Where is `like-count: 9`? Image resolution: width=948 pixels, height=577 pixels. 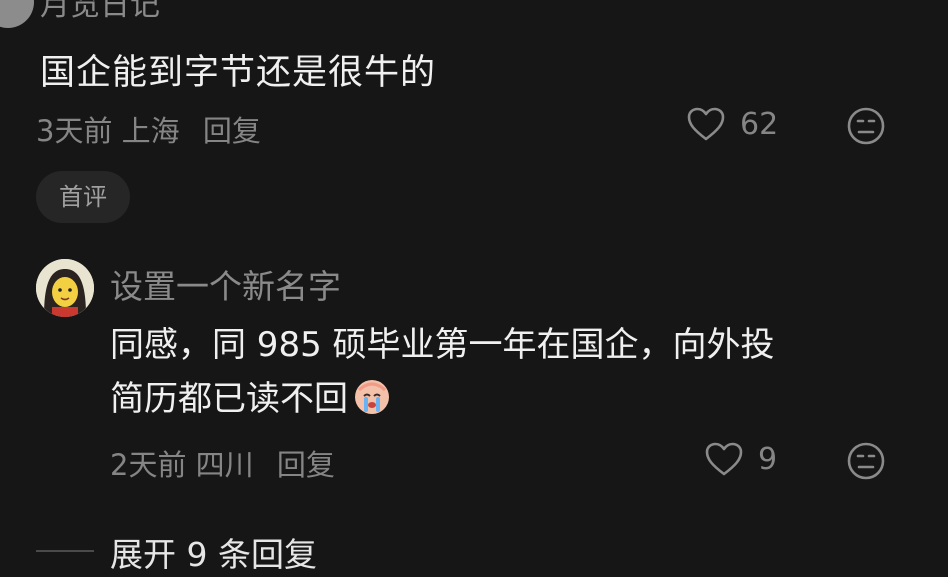 like-count: 9 is located at coordinates (768, 459).